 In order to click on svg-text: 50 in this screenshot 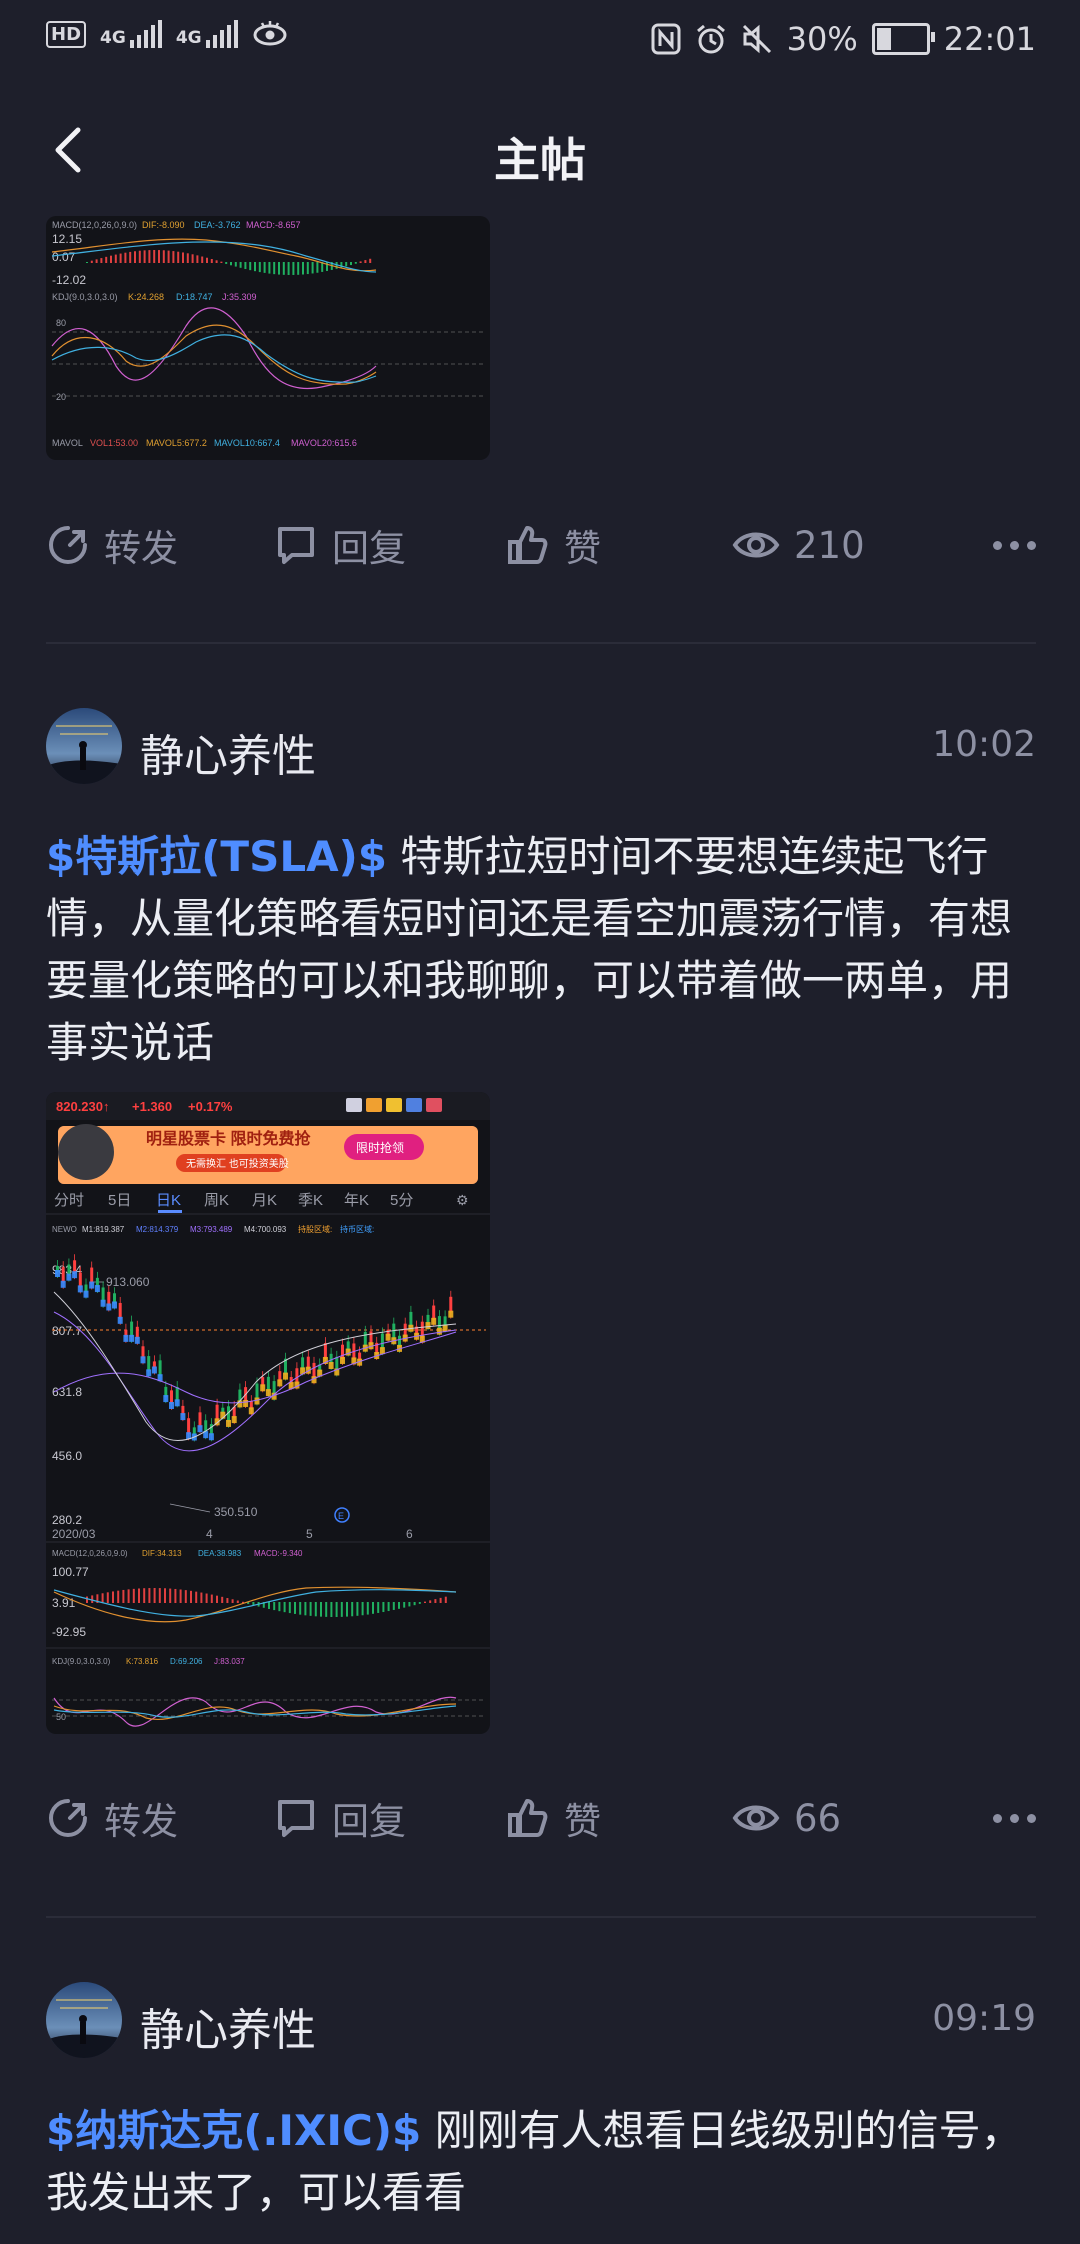, I will do `click(61, 1717)`.